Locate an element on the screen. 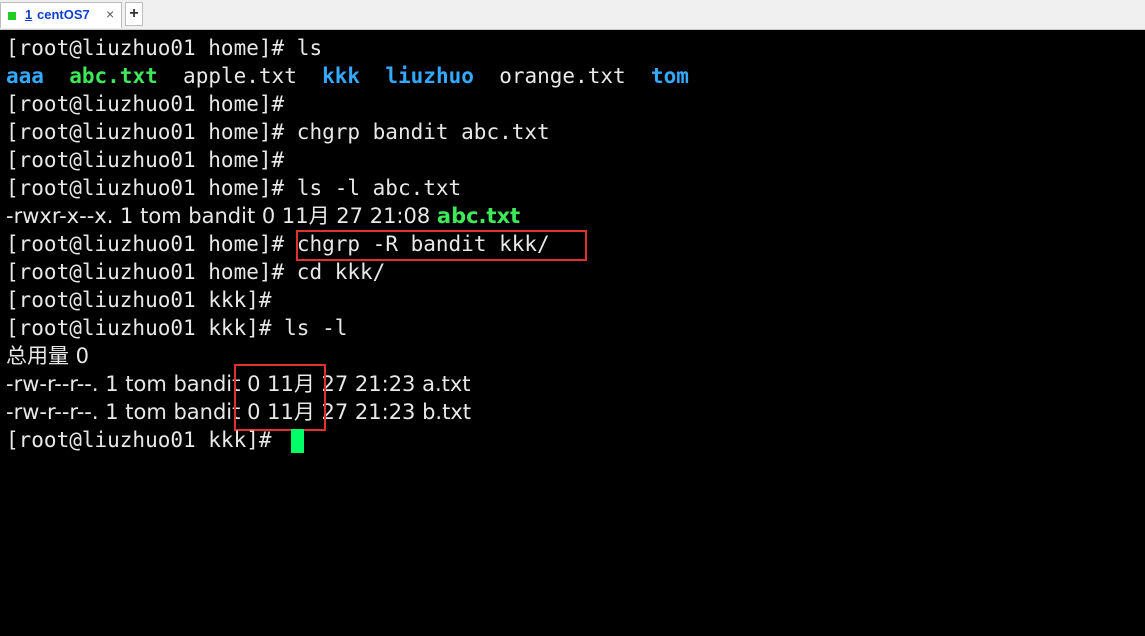 This screenshot has height=636, width=1145. command: ls -l is located at coordinates (309, 328).